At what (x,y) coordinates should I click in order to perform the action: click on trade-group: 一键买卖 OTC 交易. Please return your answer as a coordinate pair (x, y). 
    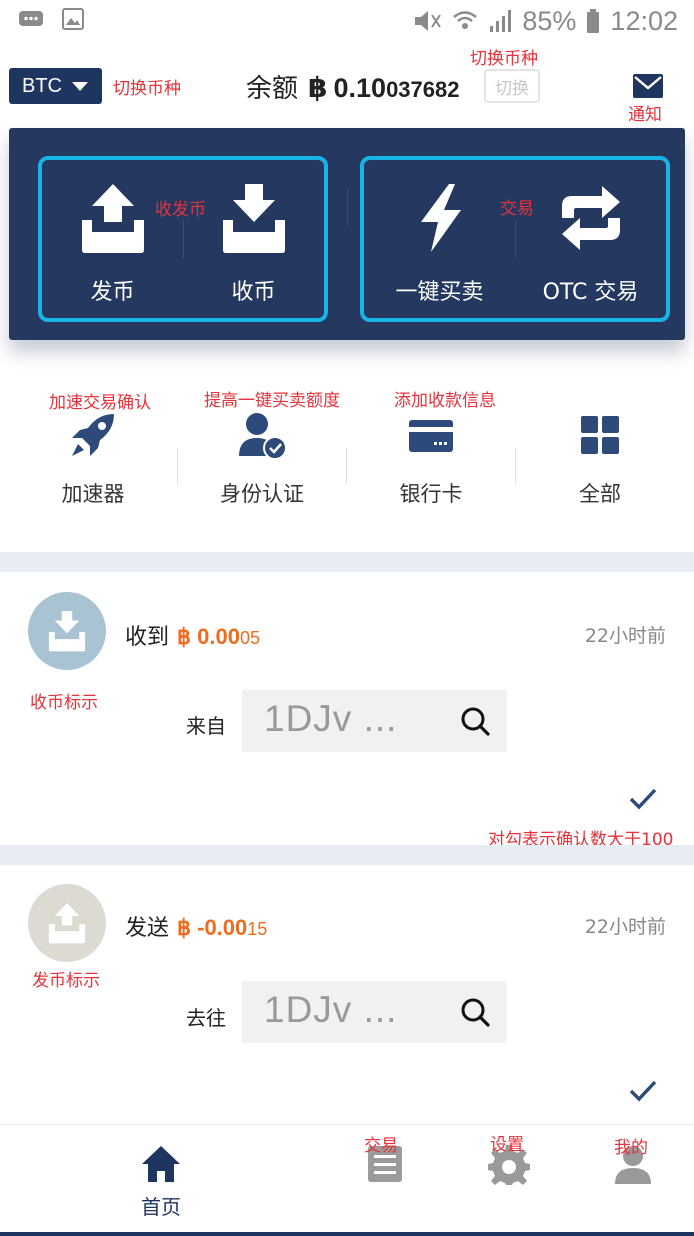
    Looking at the image, I should click on (515, 239).